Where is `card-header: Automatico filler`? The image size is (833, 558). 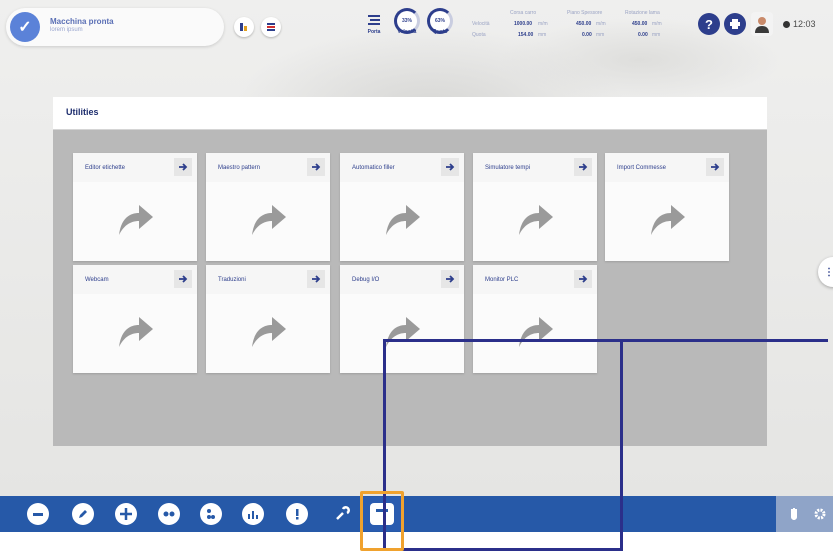 card-header: Automatico filler is located at coordinates (402, 167).